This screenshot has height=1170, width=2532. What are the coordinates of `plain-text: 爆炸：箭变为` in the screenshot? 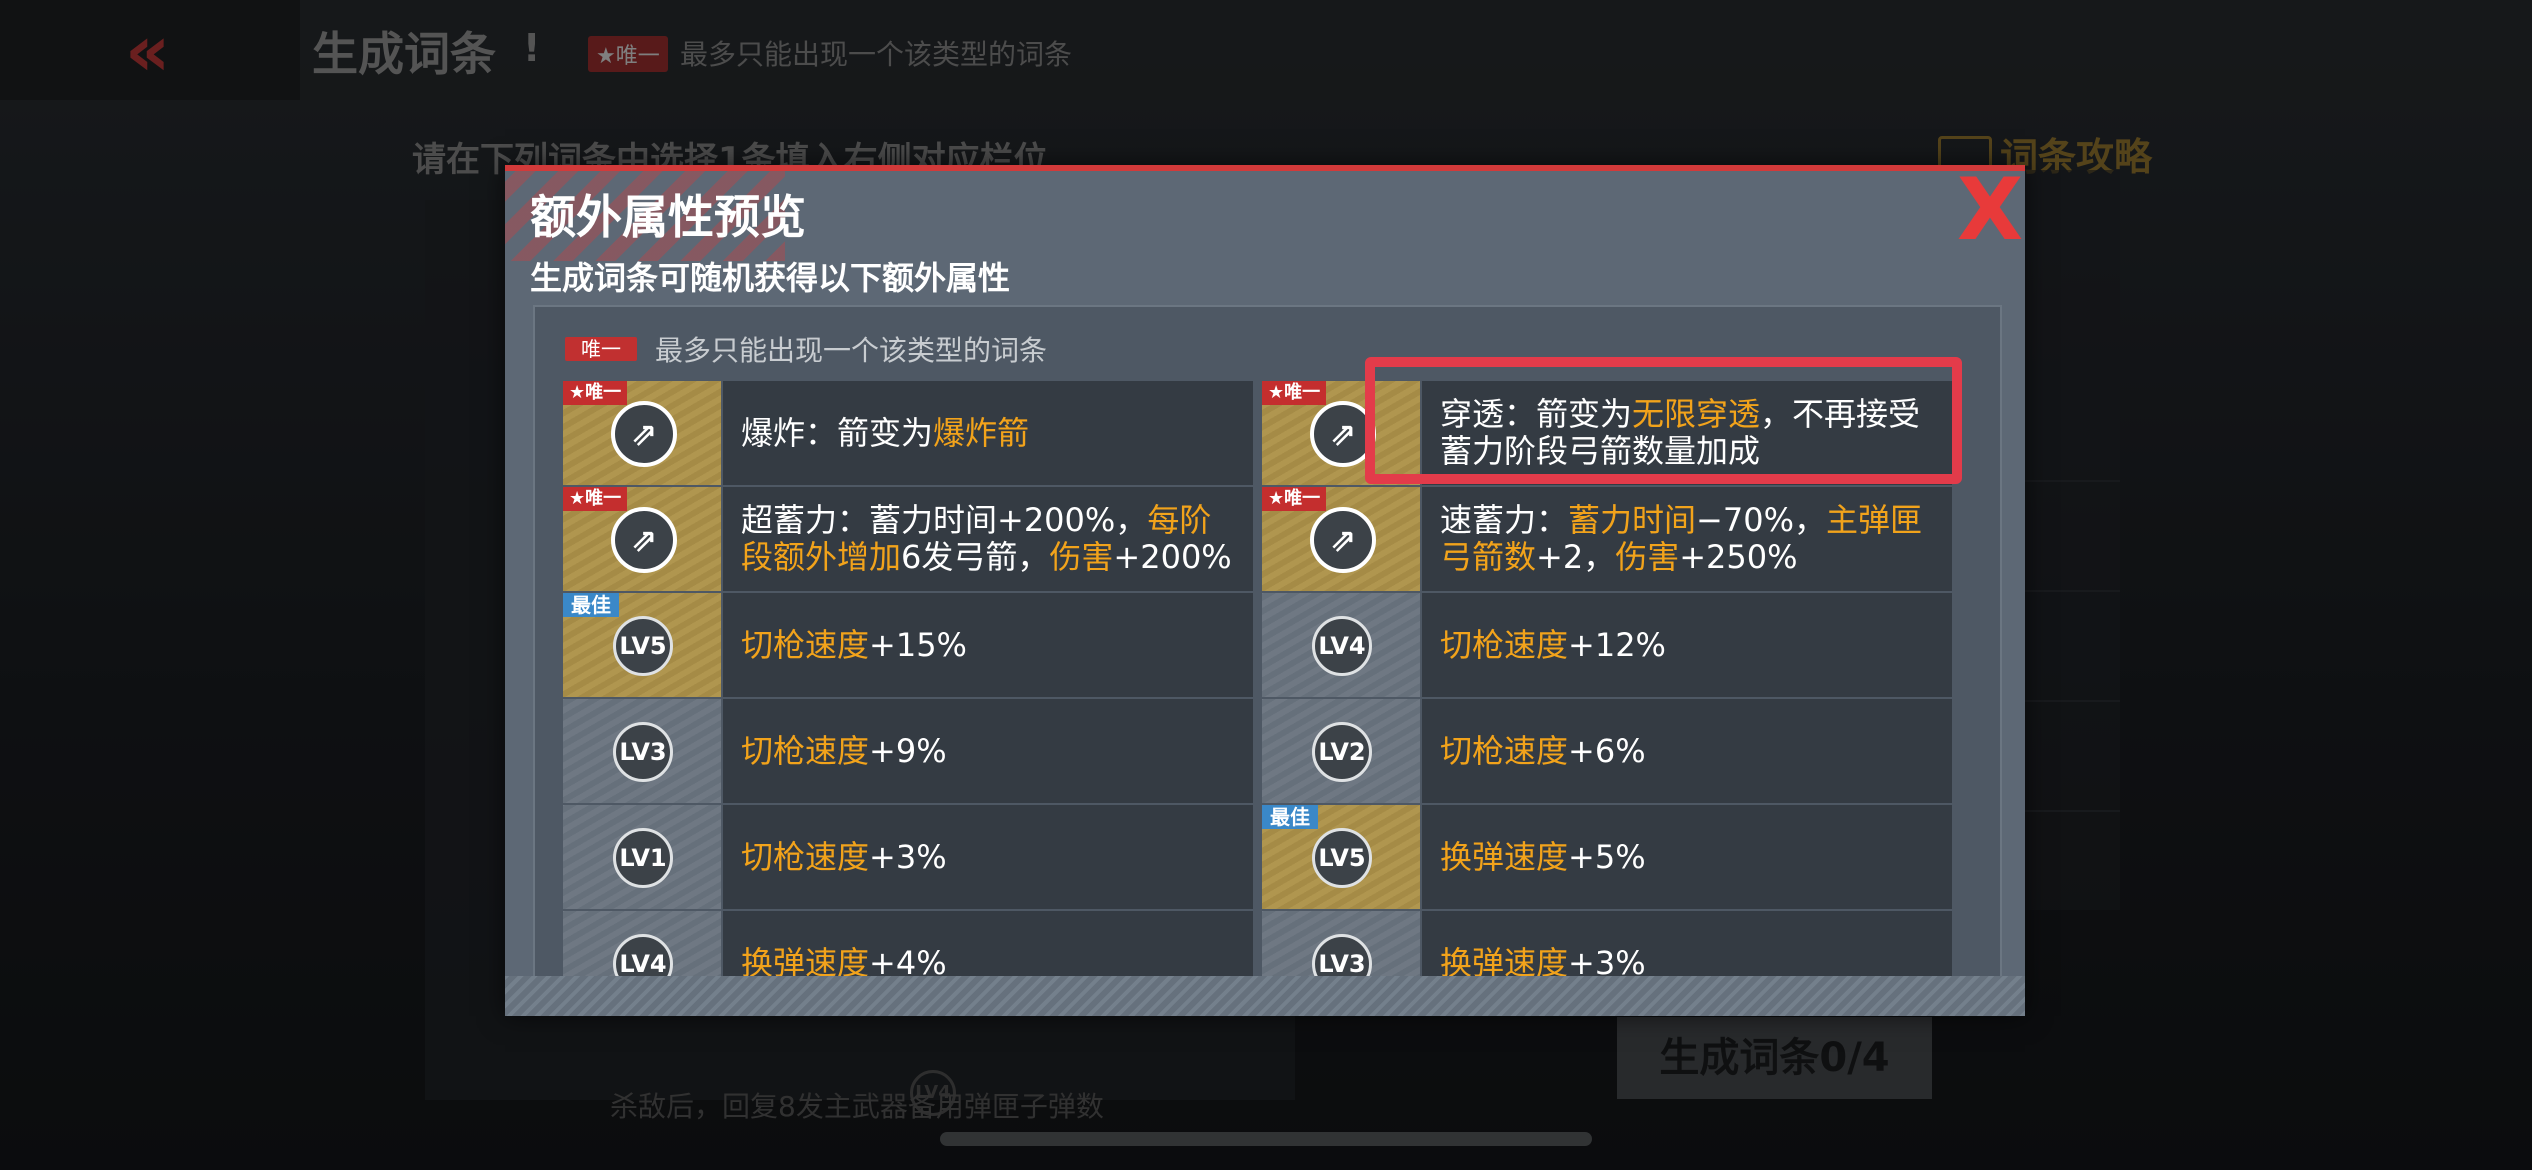 It's located at (837, 432).